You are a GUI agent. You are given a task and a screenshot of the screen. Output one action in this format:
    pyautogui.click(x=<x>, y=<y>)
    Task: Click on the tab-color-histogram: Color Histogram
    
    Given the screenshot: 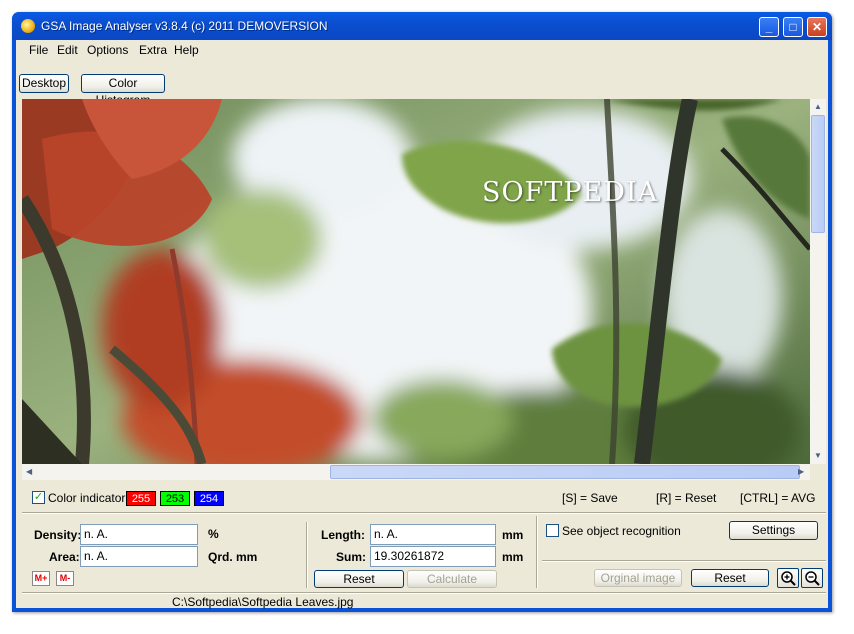 What is the action you would take?
    pyautogui.click(x=123, y=90)
    